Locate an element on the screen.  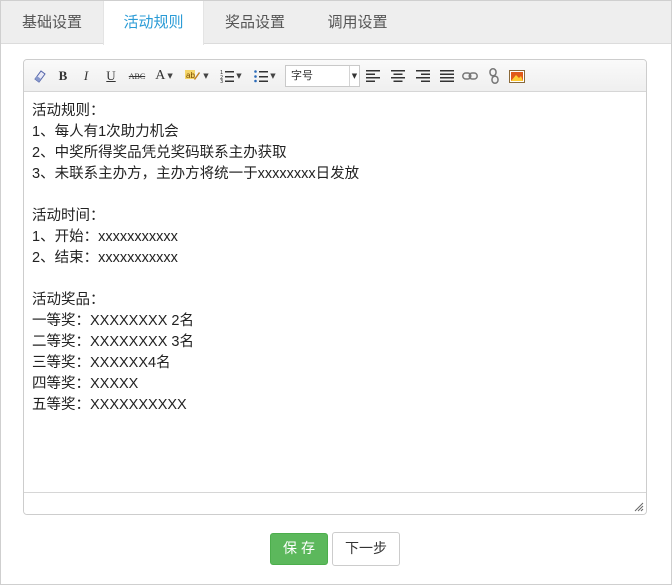
content-line: 3、未联系主办方，主办方将统一于xxxxxxxx日发放 is located at coordinates (196, 174).